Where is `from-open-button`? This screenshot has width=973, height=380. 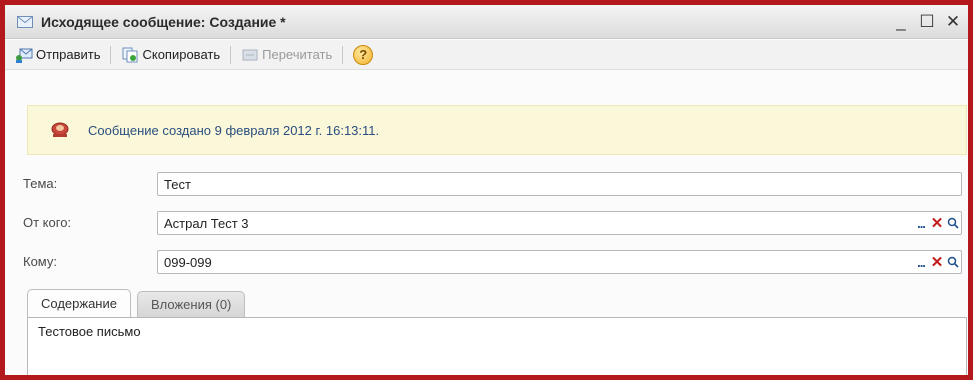 from-open-button is located at coordinates (953, 223).